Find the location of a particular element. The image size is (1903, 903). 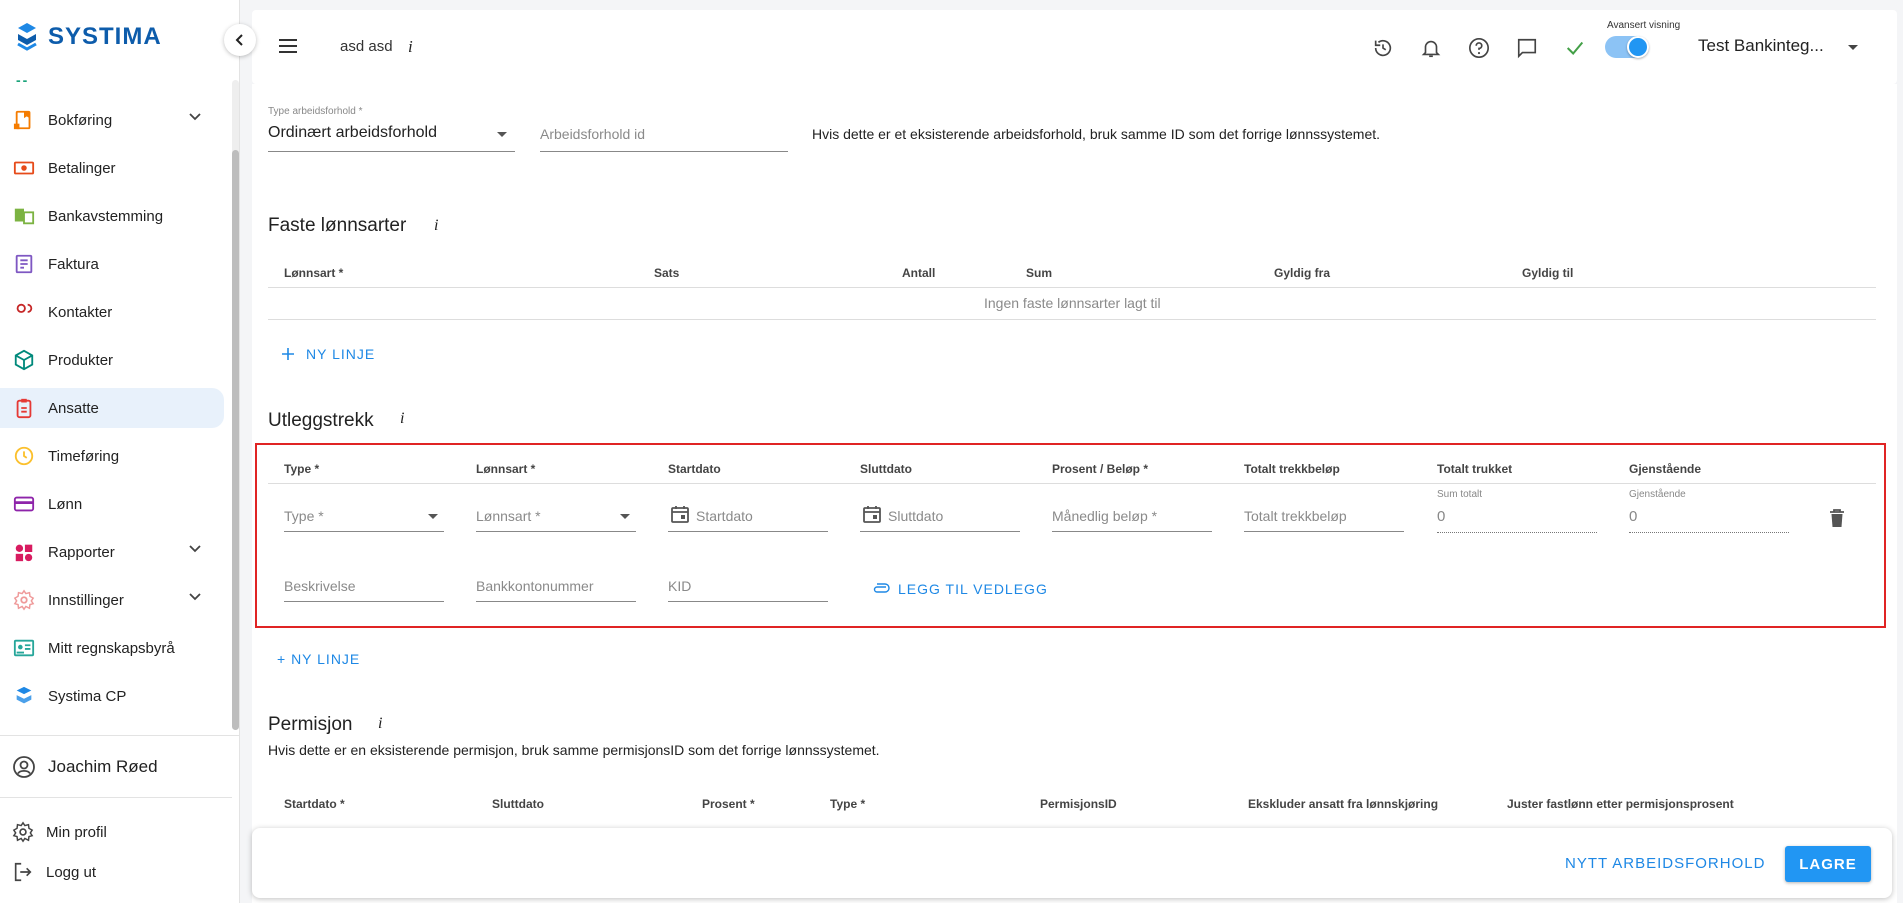

sidebar-bottom: Joachim Røed Min profil Logg ut is located at coordinates (120, 813).